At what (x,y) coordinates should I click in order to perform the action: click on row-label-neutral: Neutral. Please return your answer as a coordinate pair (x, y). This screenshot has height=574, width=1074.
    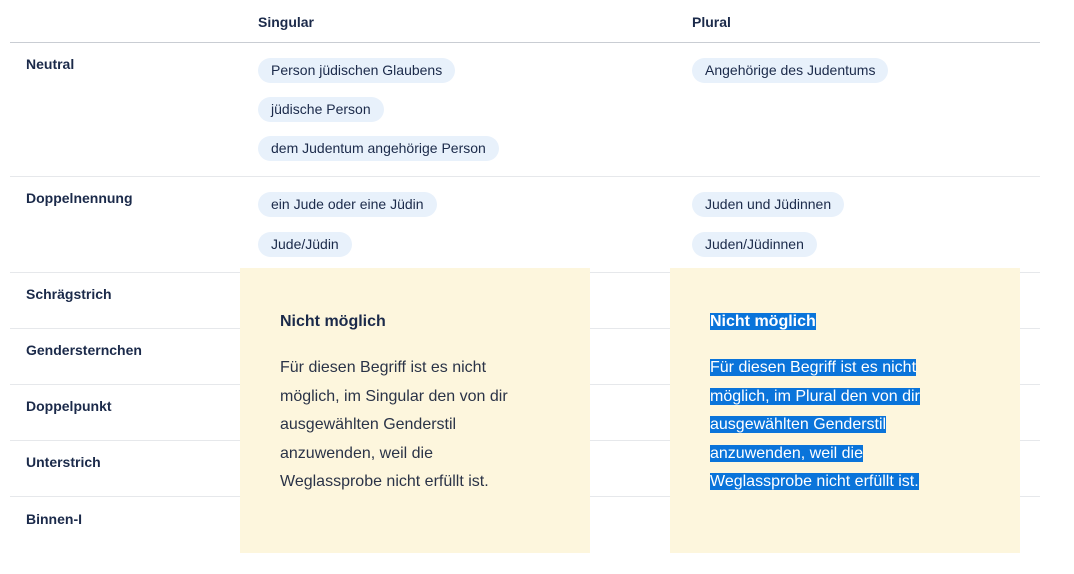
    Looking at the image, I should click on (50, 64).